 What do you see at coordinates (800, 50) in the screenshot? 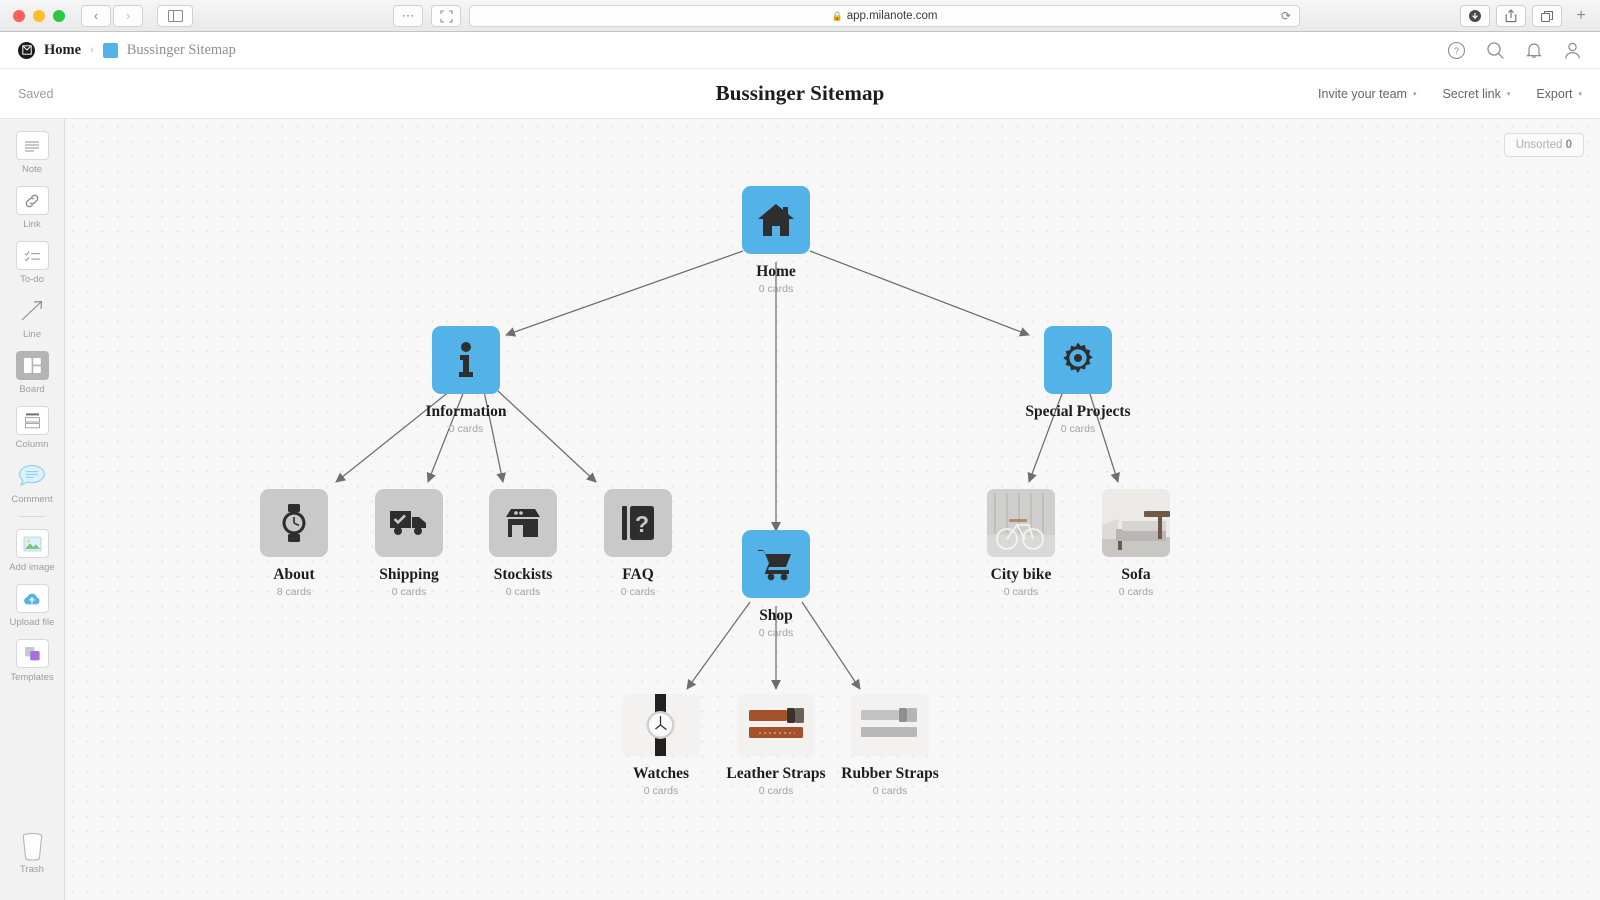
I see `breadcrumb: Home › Bussinger Sitemap ?` at bounding box center [800, 50].